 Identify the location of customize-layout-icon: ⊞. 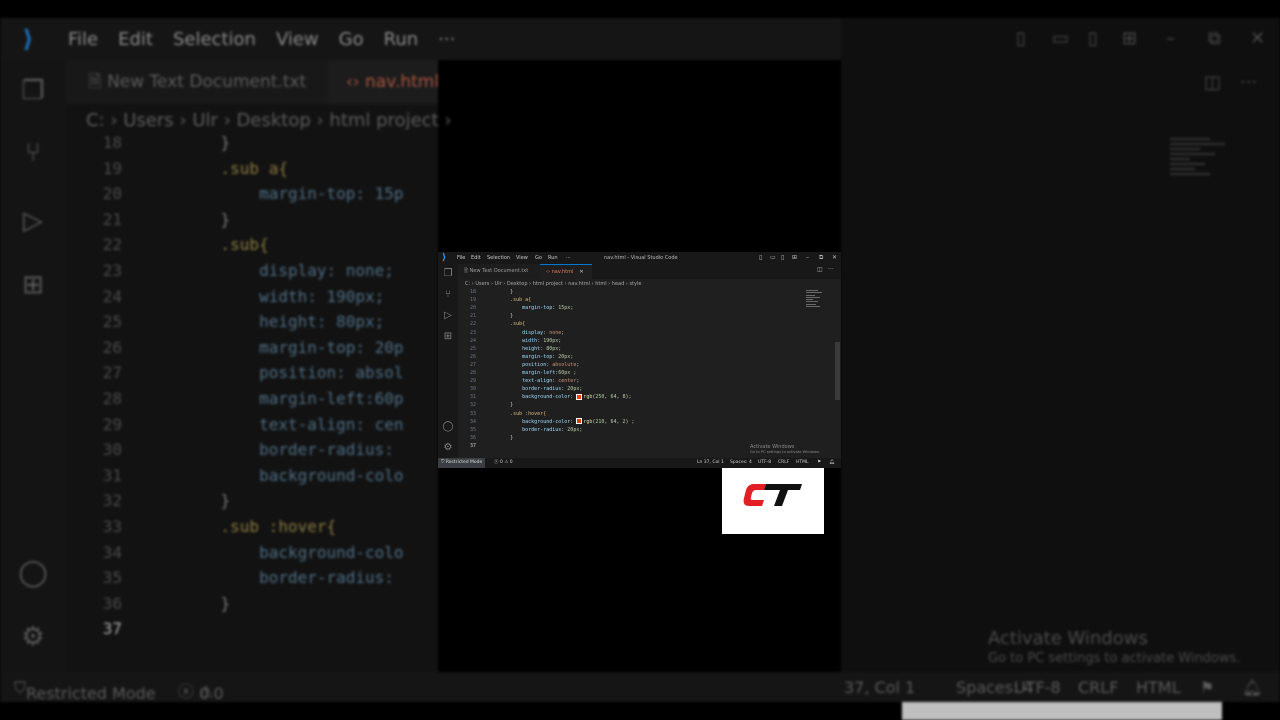
(794, 258).